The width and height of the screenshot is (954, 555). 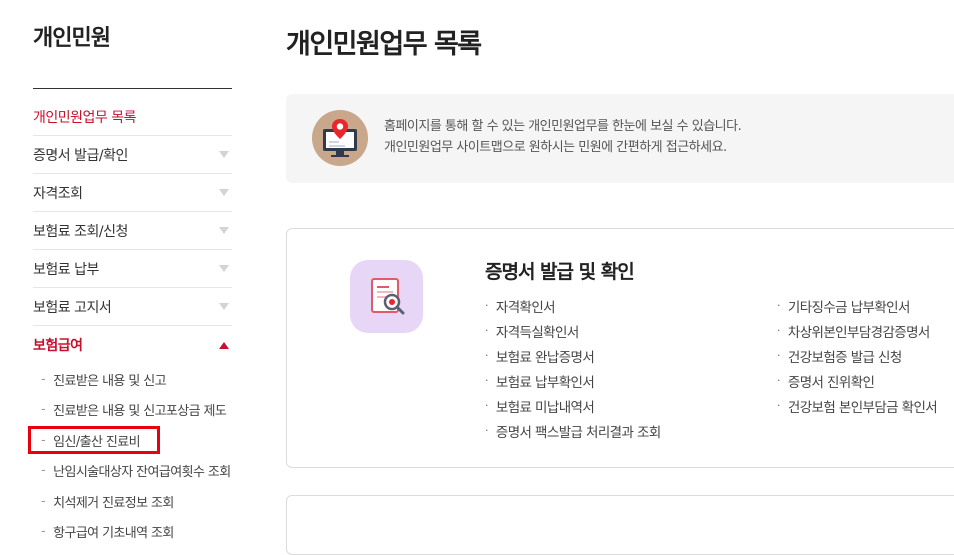 What do you see at coordinates (340, 138) in the screenshot?
I see `monitor-map-pin-icon` at bounding box center [340, 138].